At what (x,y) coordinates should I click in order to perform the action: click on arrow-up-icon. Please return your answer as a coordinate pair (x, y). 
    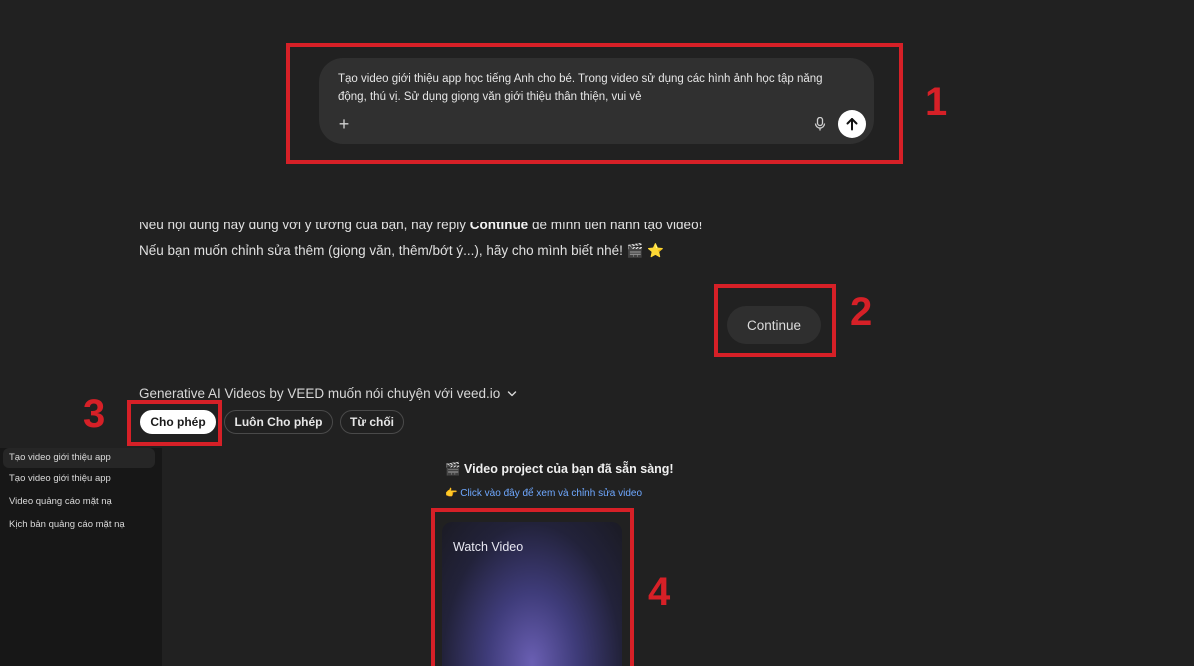
    Looking at the image, I should click on (852, 124).